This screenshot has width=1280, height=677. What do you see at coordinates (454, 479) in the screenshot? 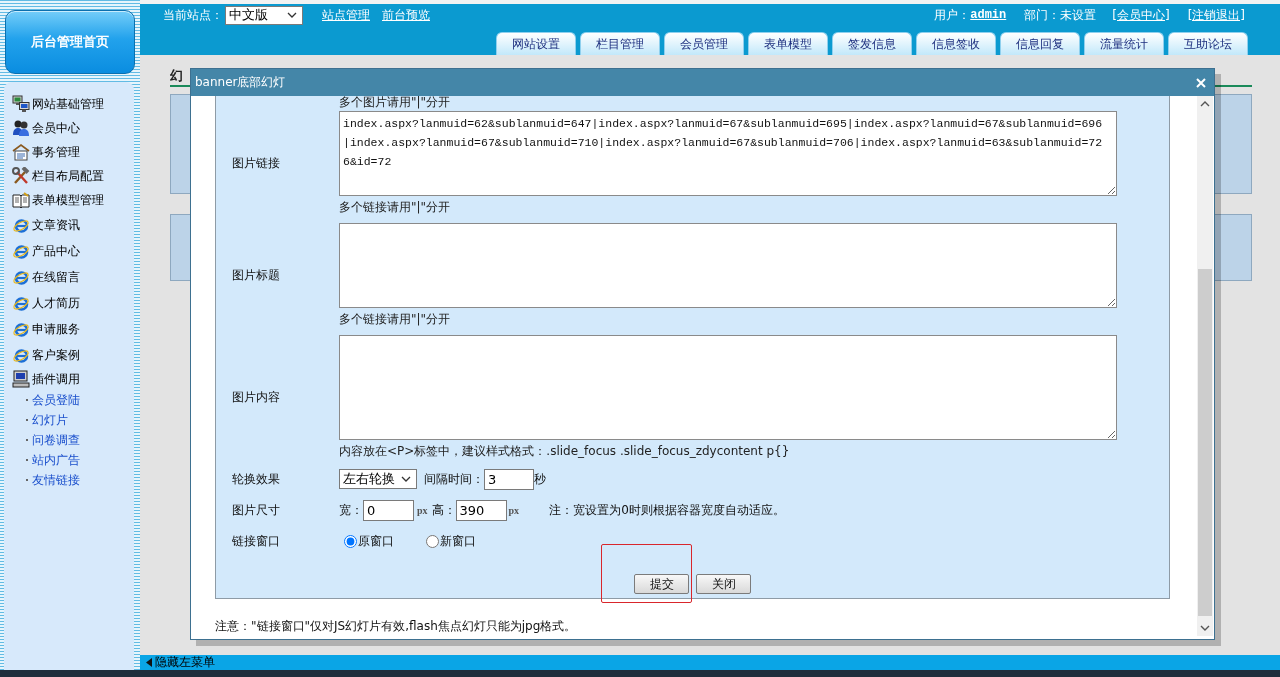
I see `field-text: 间隔时间：` at bounding box center [454, 479].